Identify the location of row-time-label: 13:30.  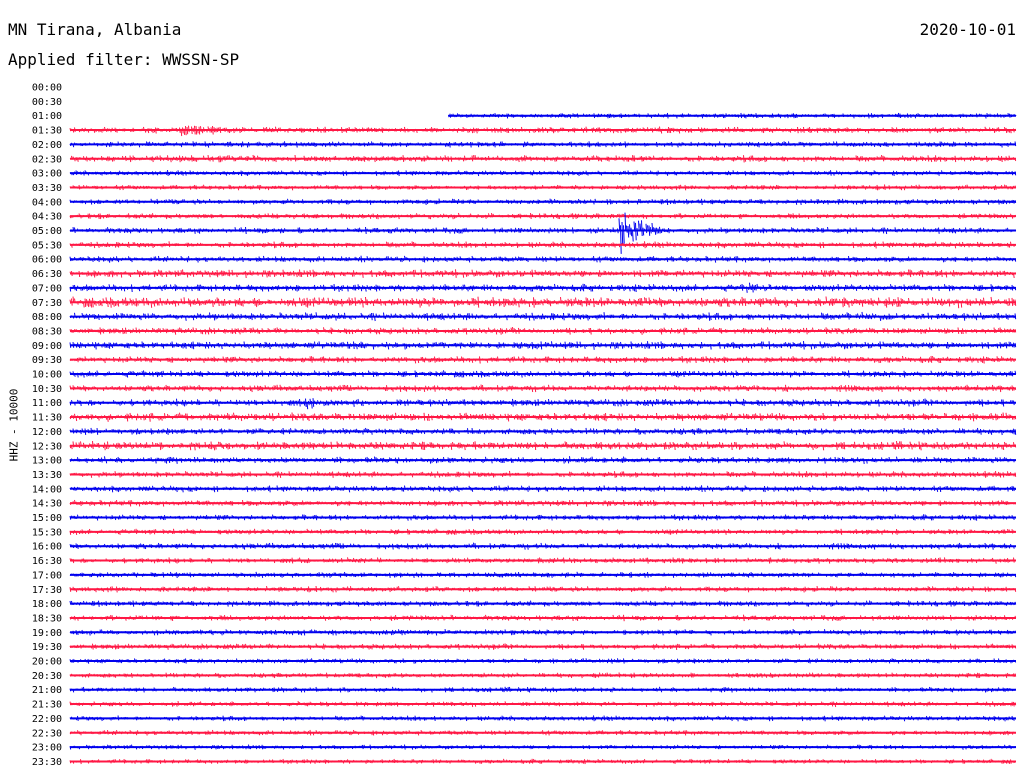
(47, 475).